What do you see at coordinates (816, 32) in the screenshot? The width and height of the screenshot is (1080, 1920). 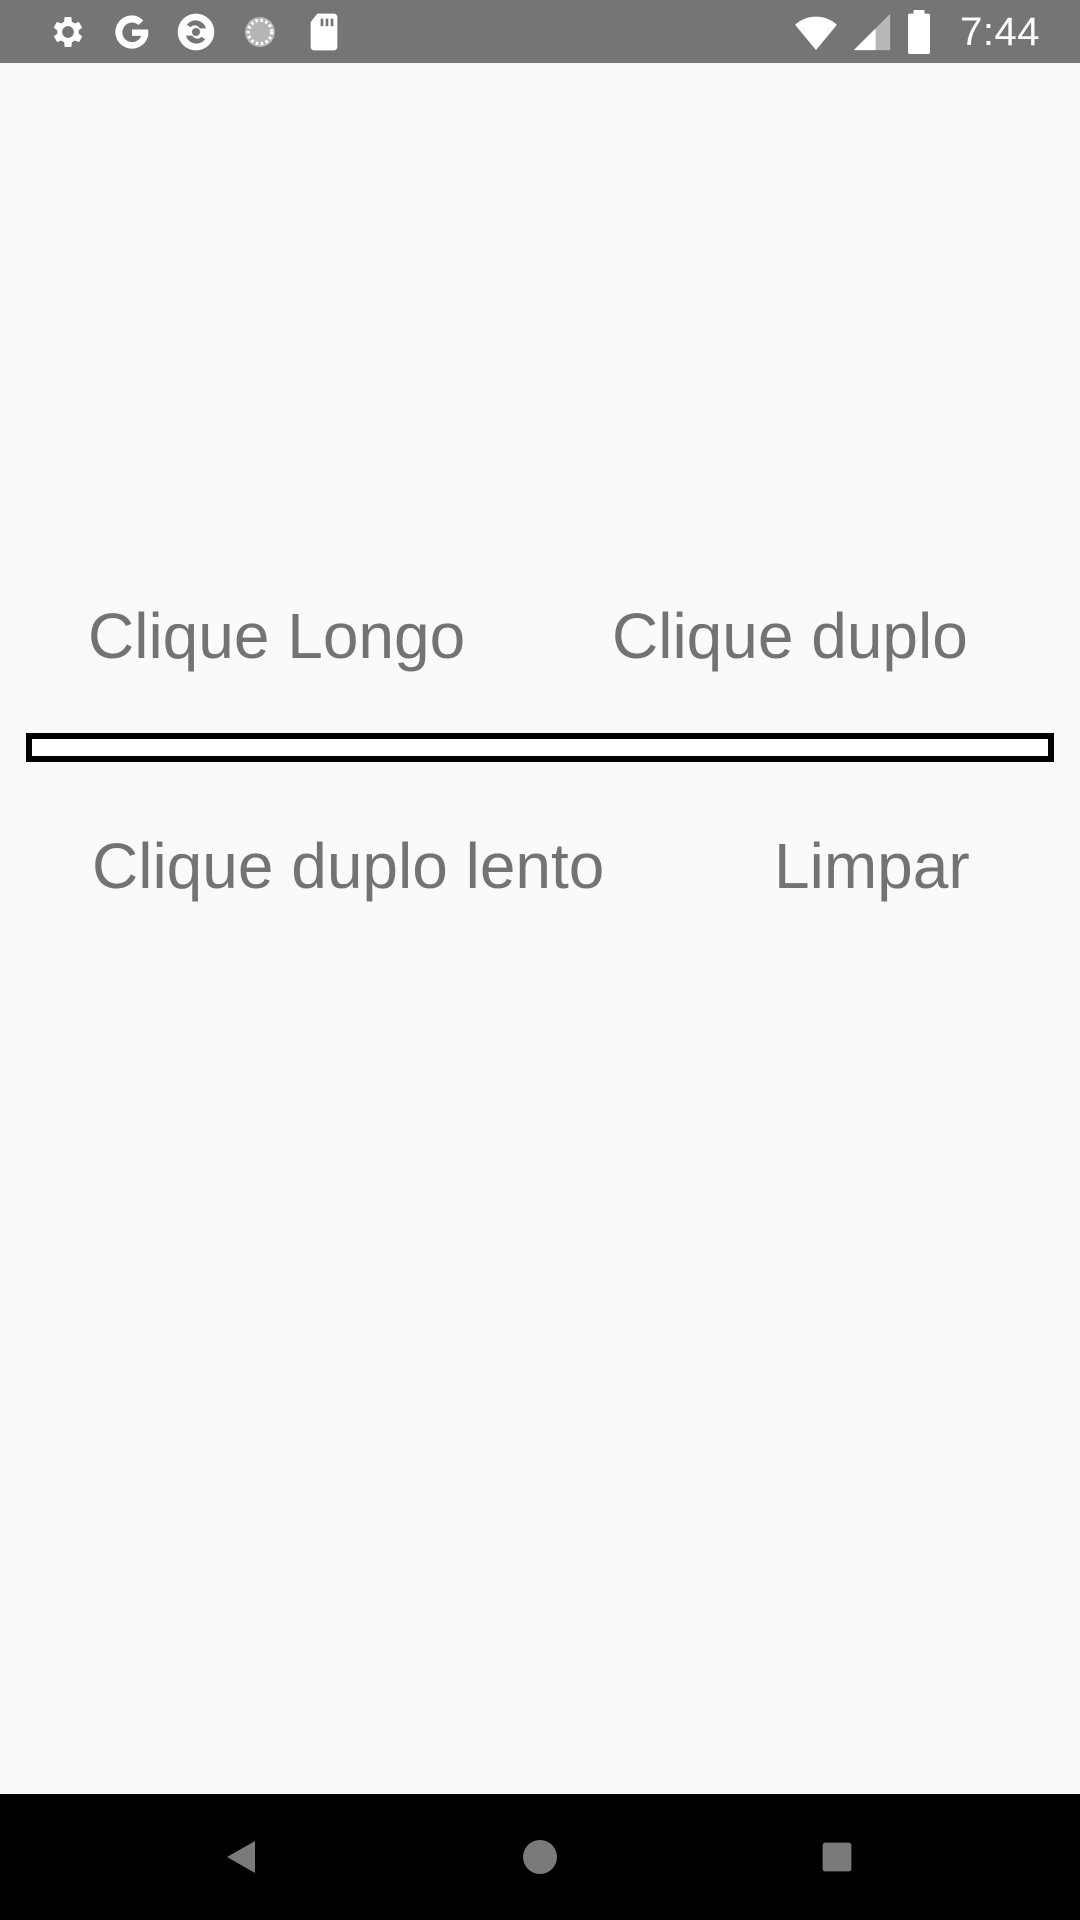 I see `wifi-icon` at bounding box center [816, 32].